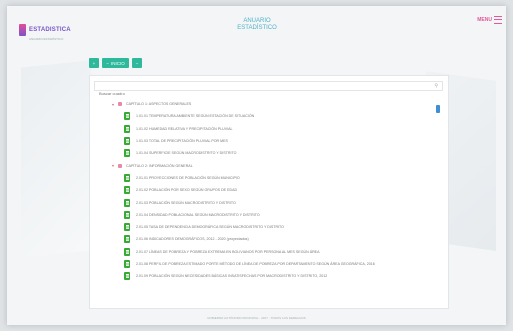 This screenshot has height=331, width=513. What do you see at coordinates (262, 104) in the screenshot?
I see `tree-chapter: ▾ CAPÍTULO 1: ASPECTOS GENERALES` at bounding box center [262, 104].